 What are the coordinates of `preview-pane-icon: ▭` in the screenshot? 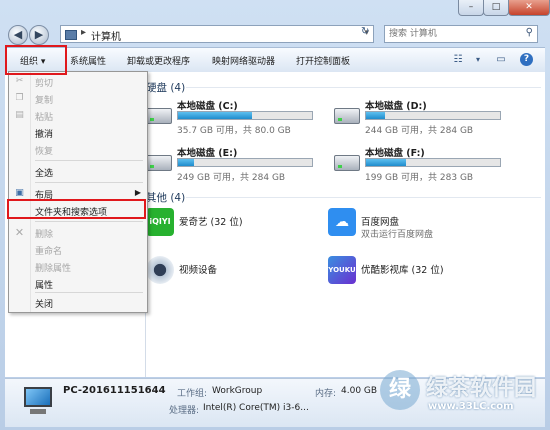 It's located at (501, 60).